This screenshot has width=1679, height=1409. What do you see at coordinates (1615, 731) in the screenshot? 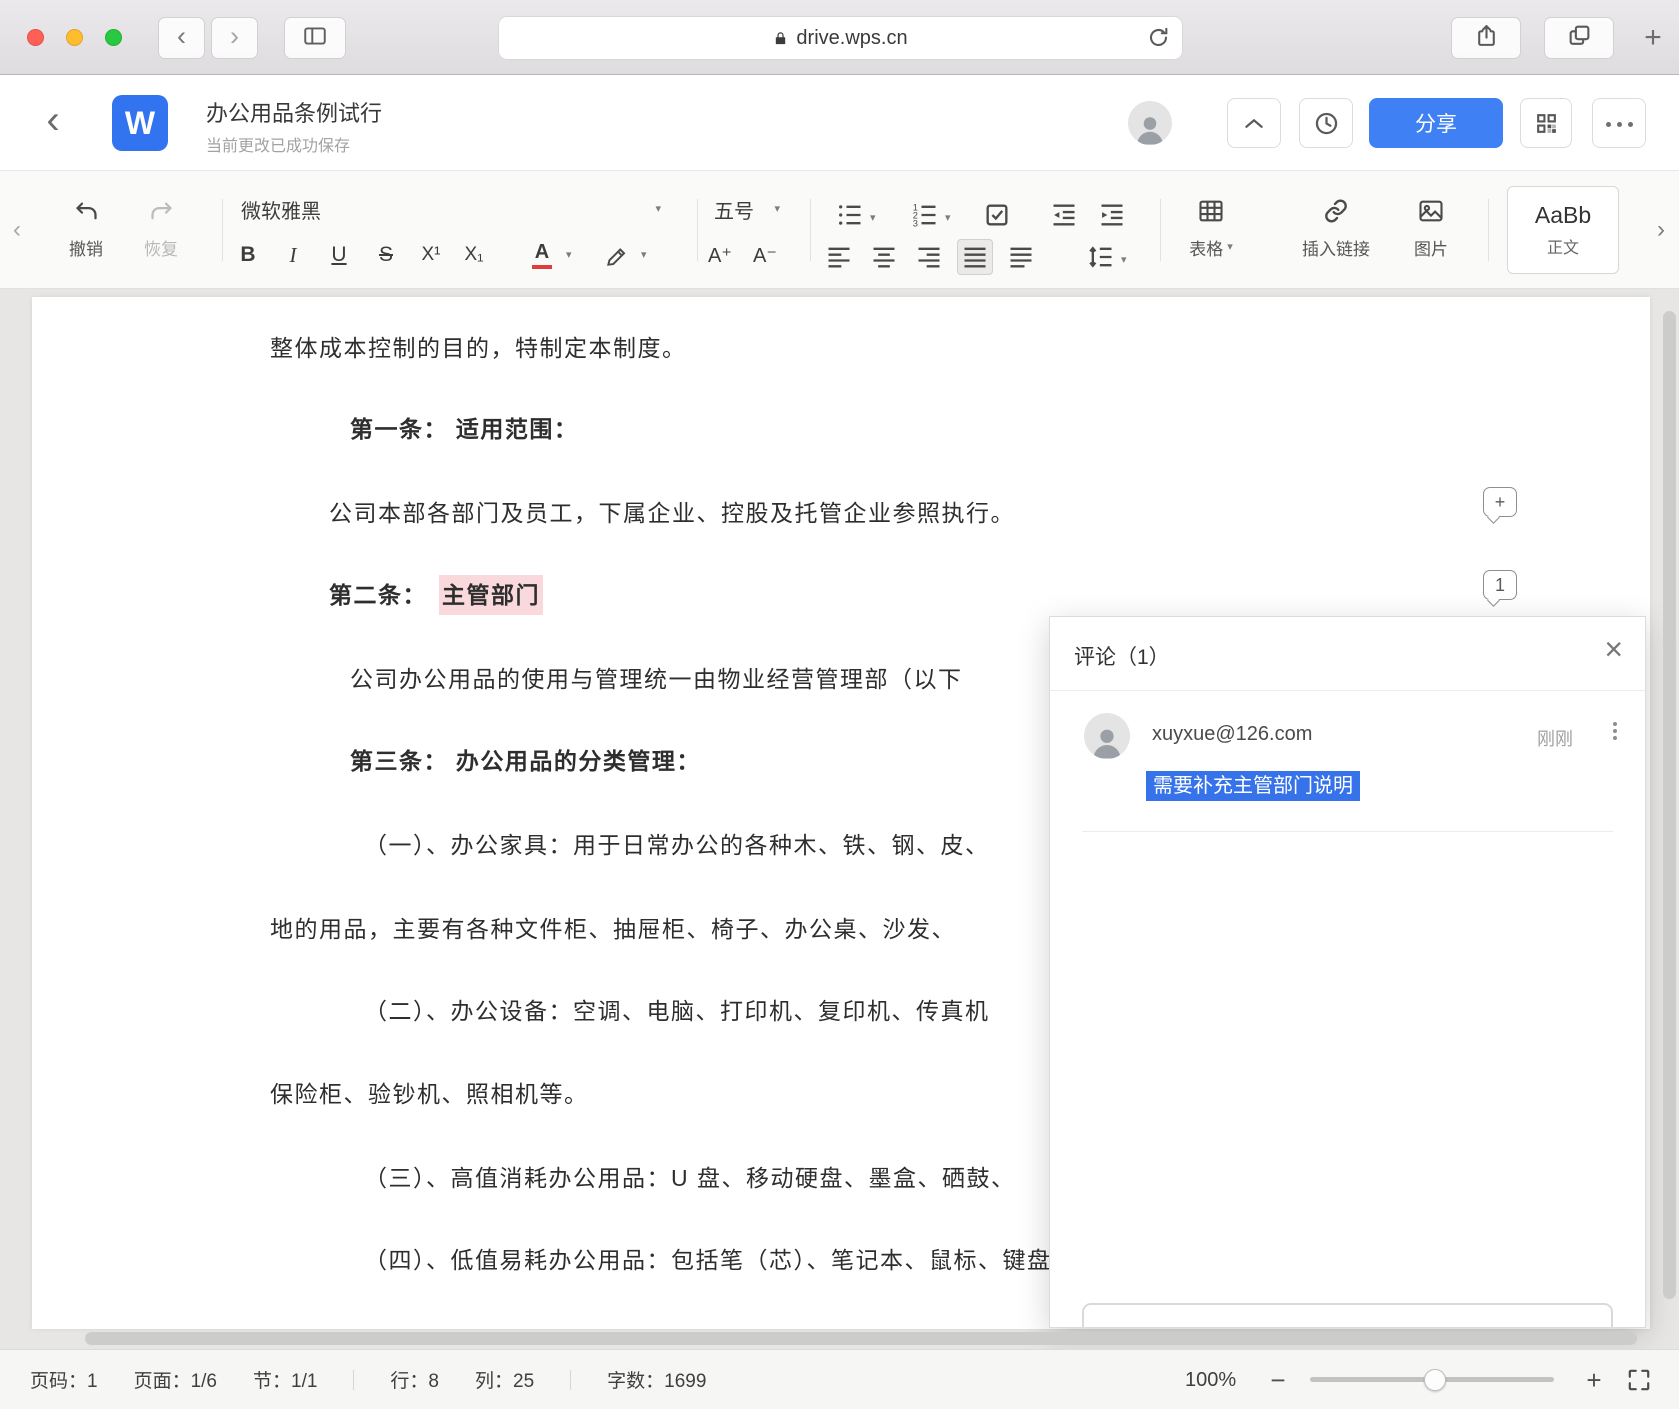
I see `comment-menu-kebab-icon` at bounding box center [1615, 731].